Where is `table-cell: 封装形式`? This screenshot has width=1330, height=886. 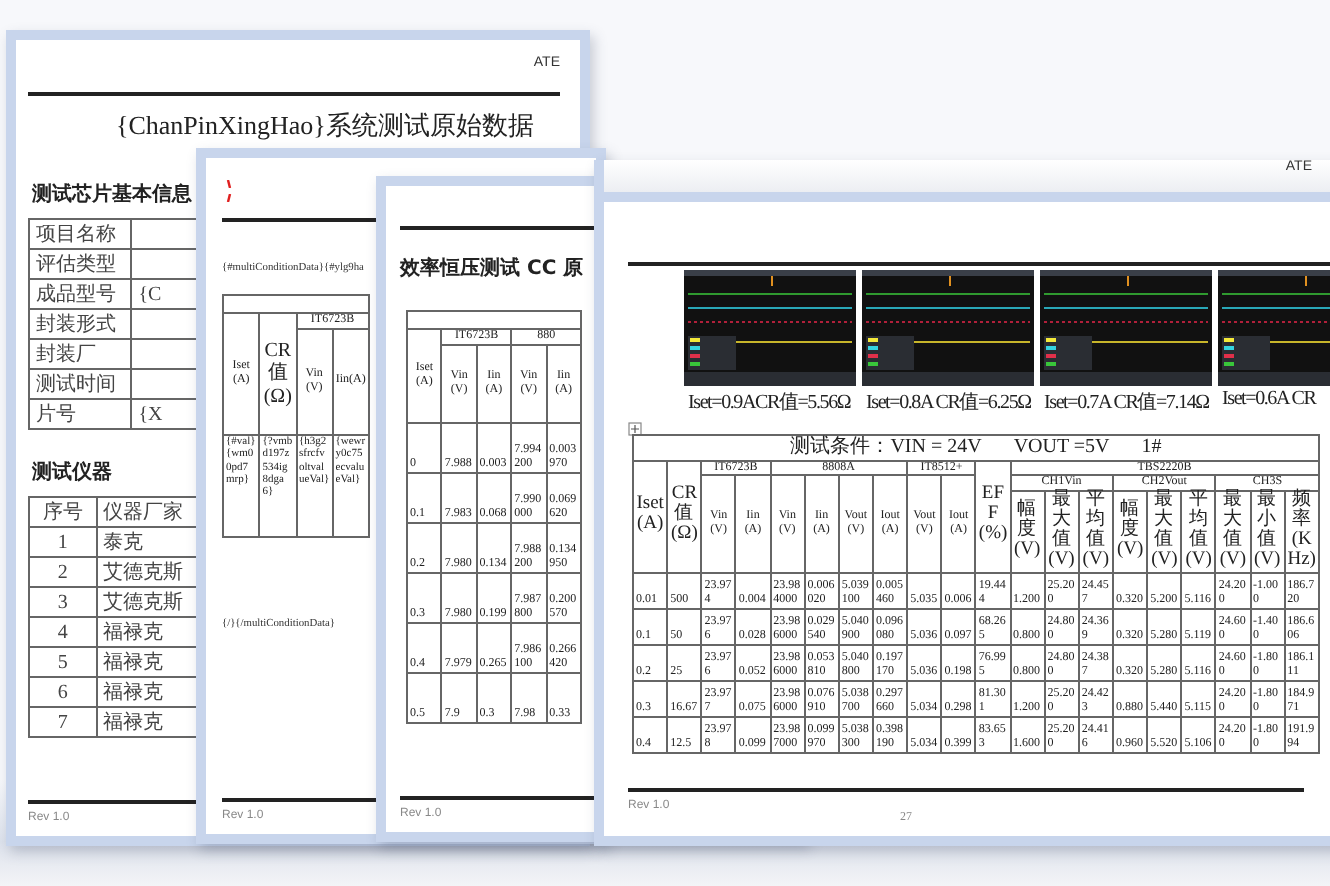
table-cell: 封装形式 is located at coordinates (80, 324).